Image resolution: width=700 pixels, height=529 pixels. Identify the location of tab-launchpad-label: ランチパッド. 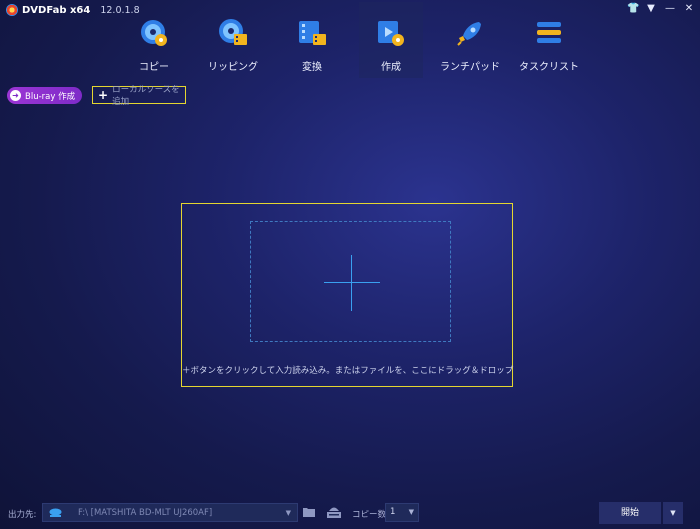
(470, 67).